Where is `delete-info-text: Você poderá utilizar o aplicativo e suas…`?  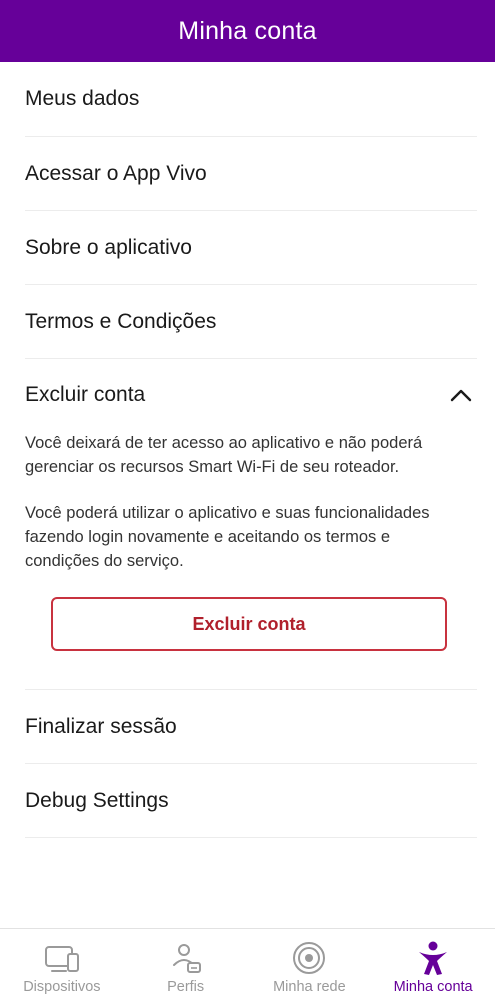 delete-info-text: Você poderá utilizar o aplicativo e suas… is located at coordinates (227, 537).